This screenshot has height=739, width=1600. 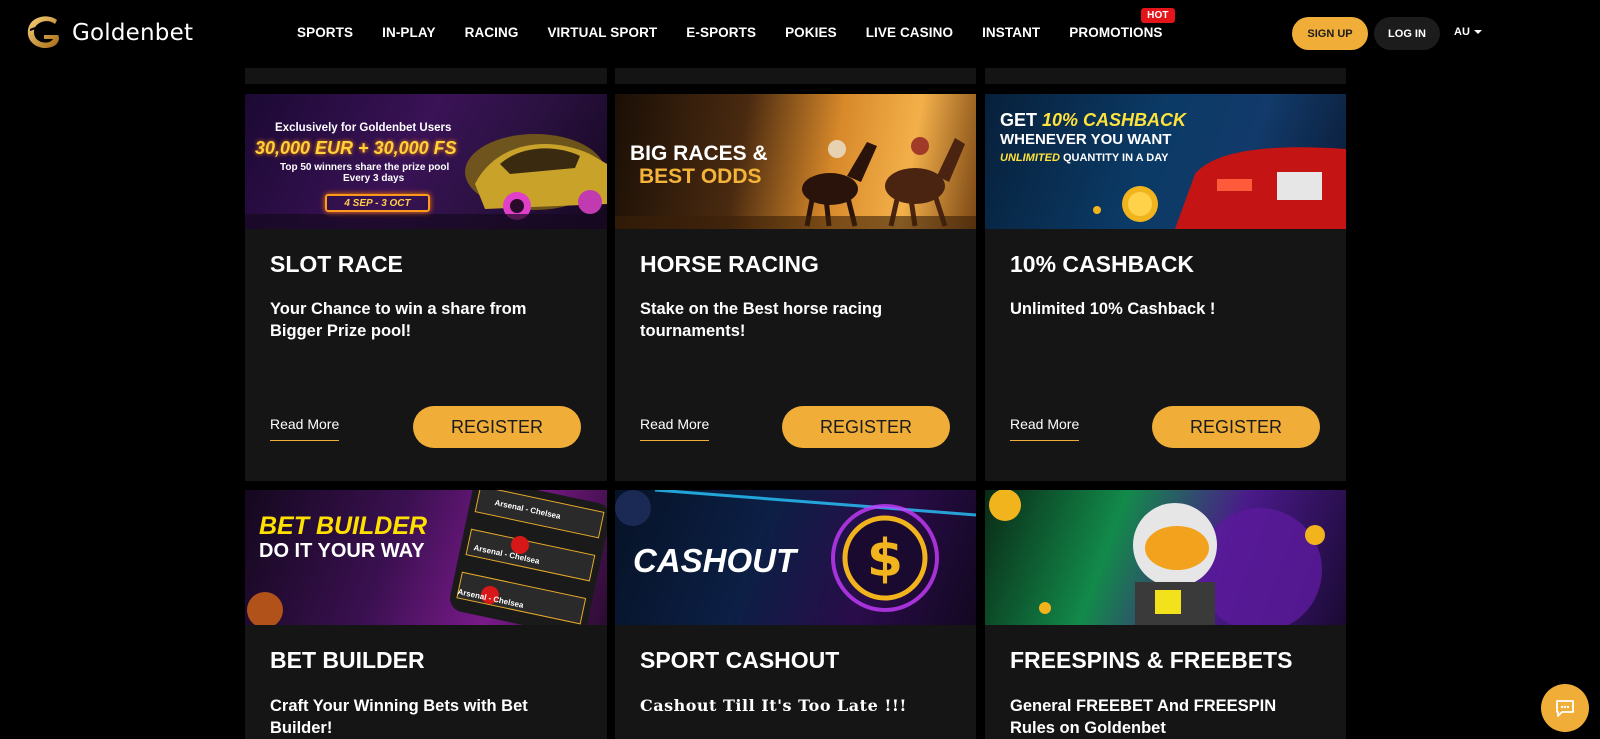 I want to click on banner-text: Exclusively for Goldenbet Users, so click(x=363, y=128).